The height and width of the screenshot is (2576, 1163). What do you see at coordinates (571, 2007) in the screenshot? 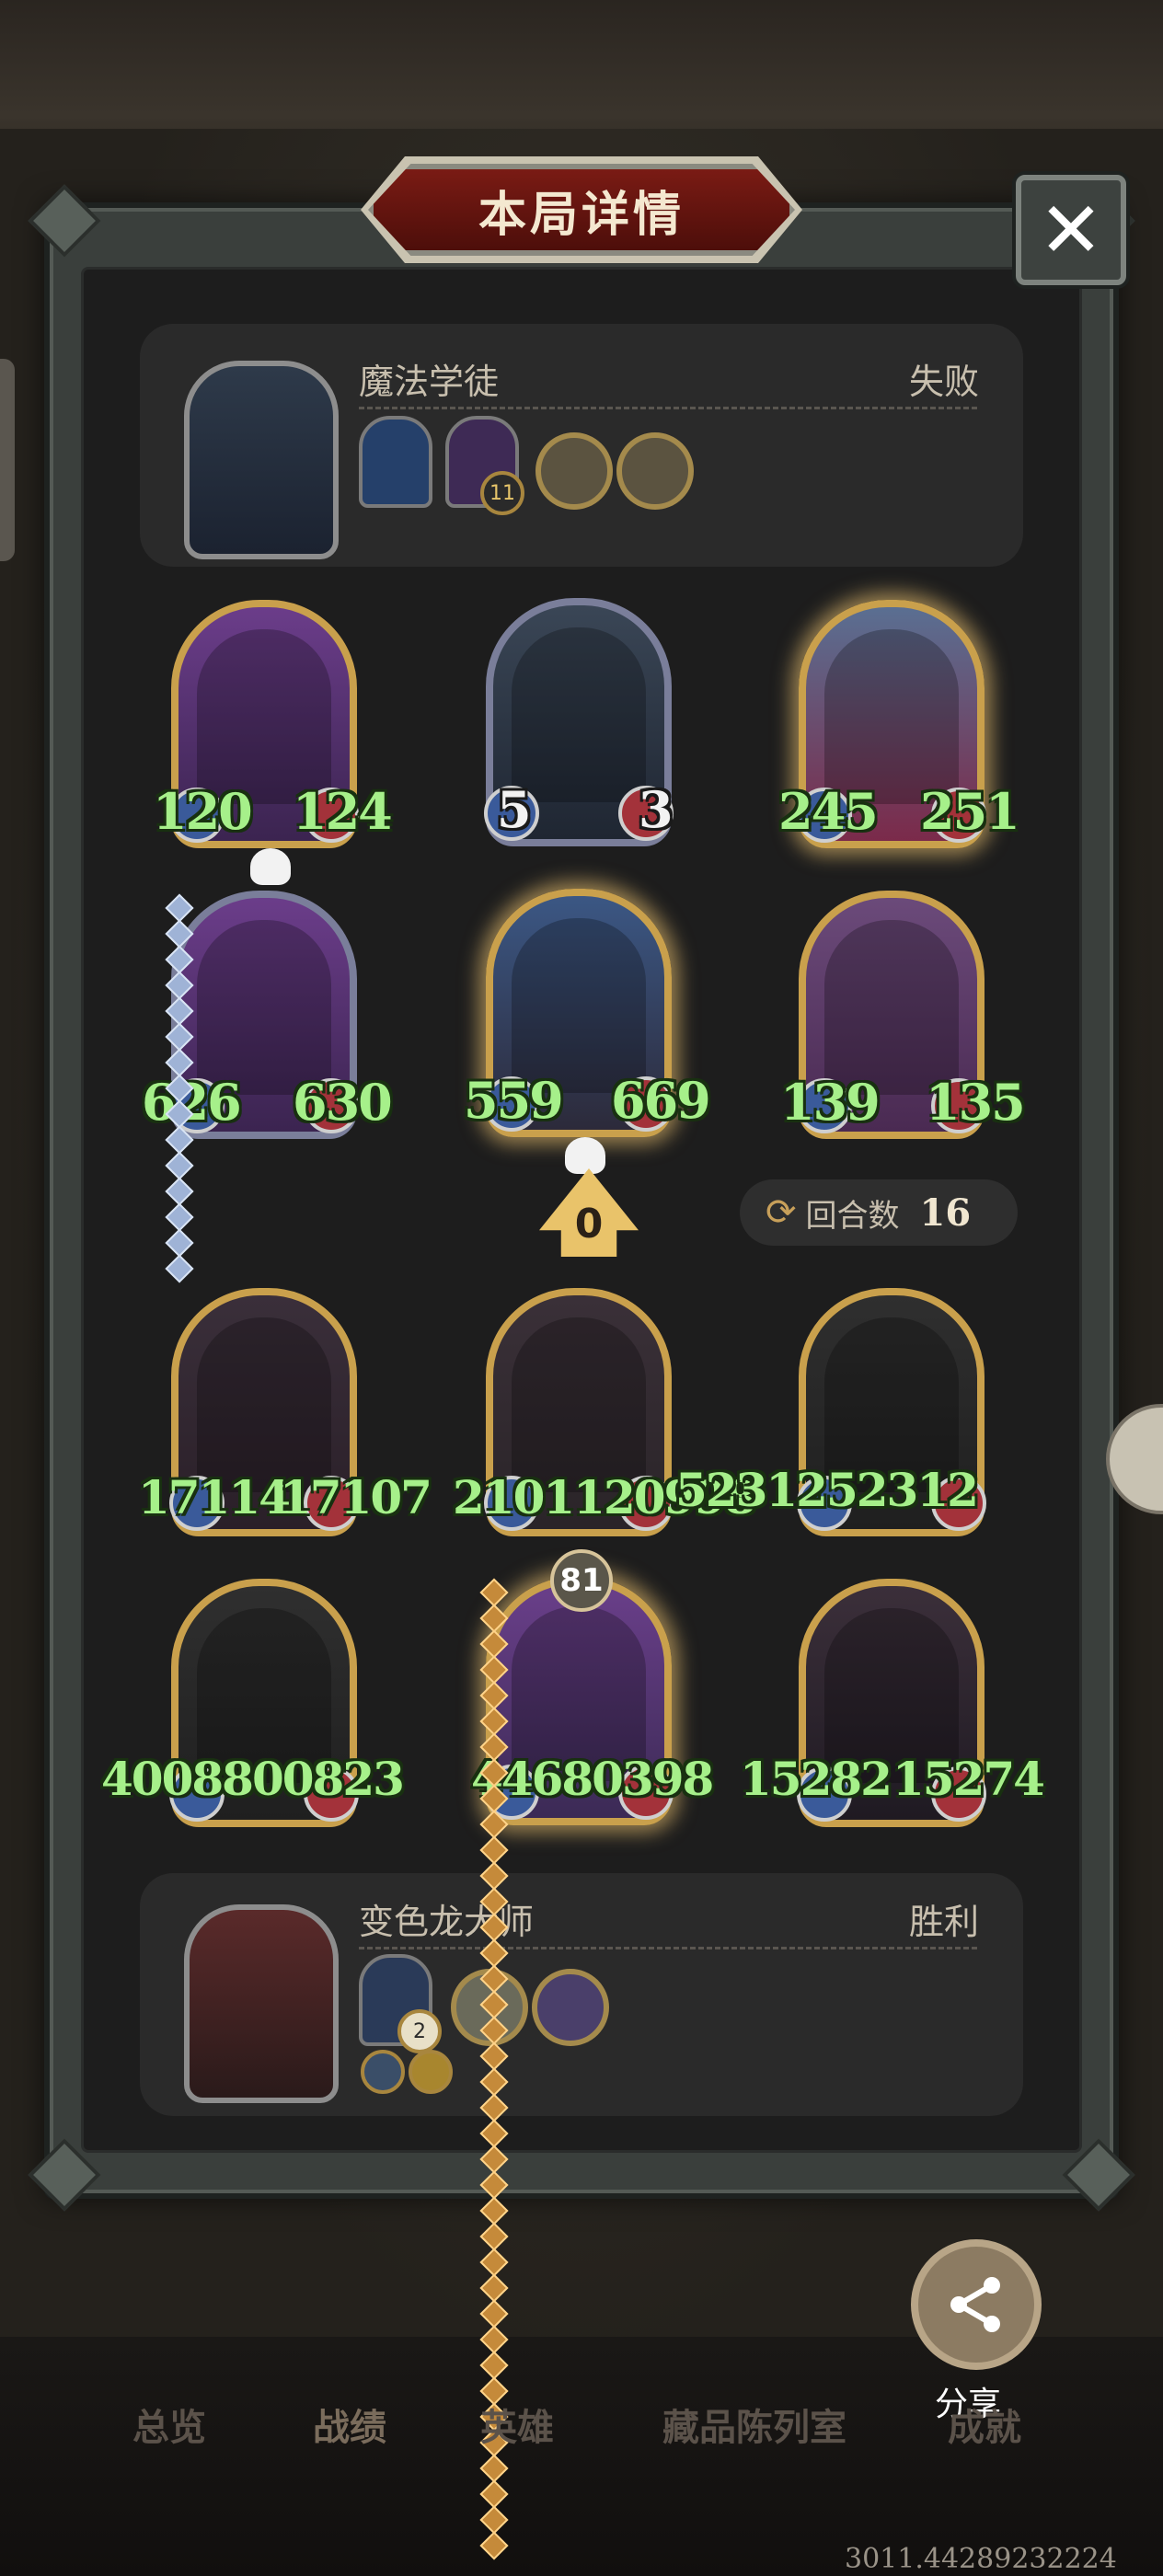
I see `door-coin-icon` at bounding box center [571, 2007].